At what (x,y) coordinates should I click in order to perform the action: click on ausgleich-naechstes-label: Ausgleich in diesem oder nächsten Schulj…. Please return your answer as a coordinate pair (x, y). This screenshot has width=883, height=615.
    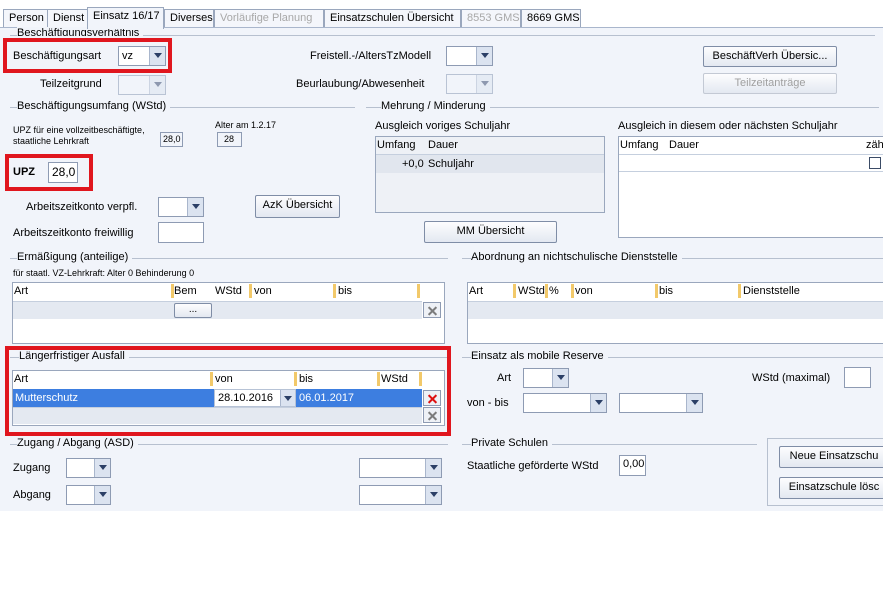
    Looking at the image, I should click on (728, 126).